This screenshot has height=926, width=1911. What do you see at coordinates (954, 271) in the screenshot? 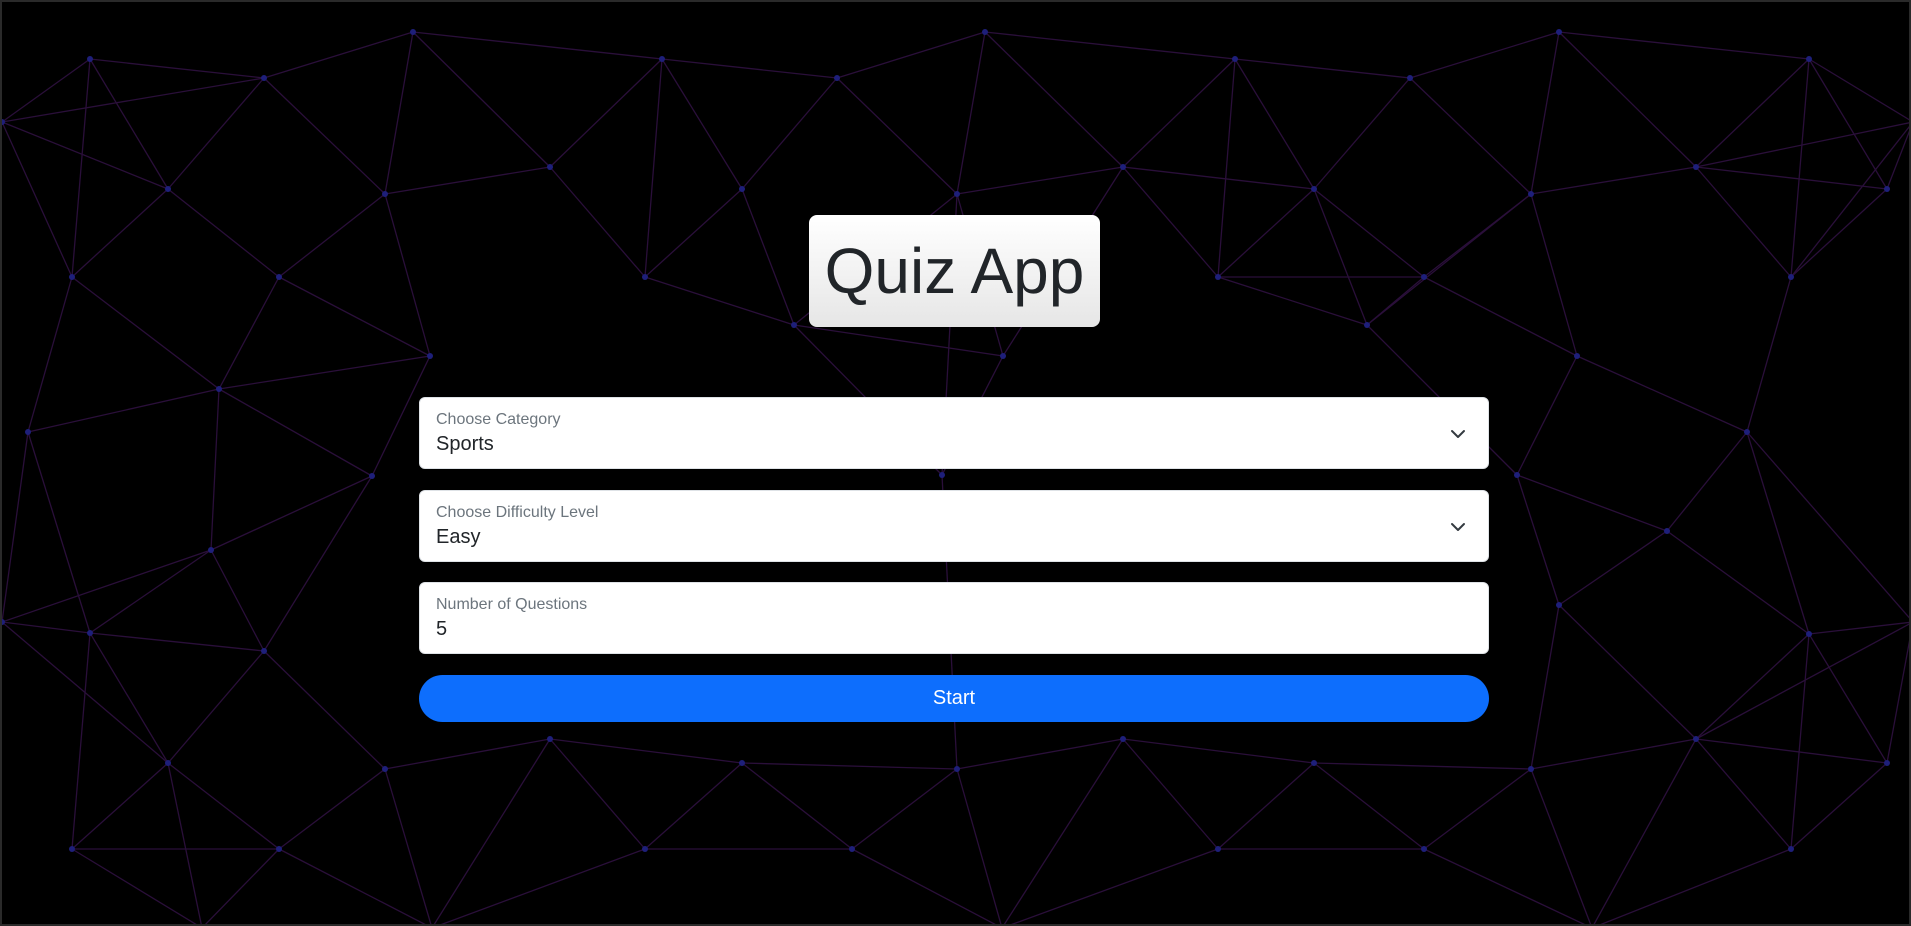
I see `app-title-card: Quiz App` at bounding box center [954, 271].